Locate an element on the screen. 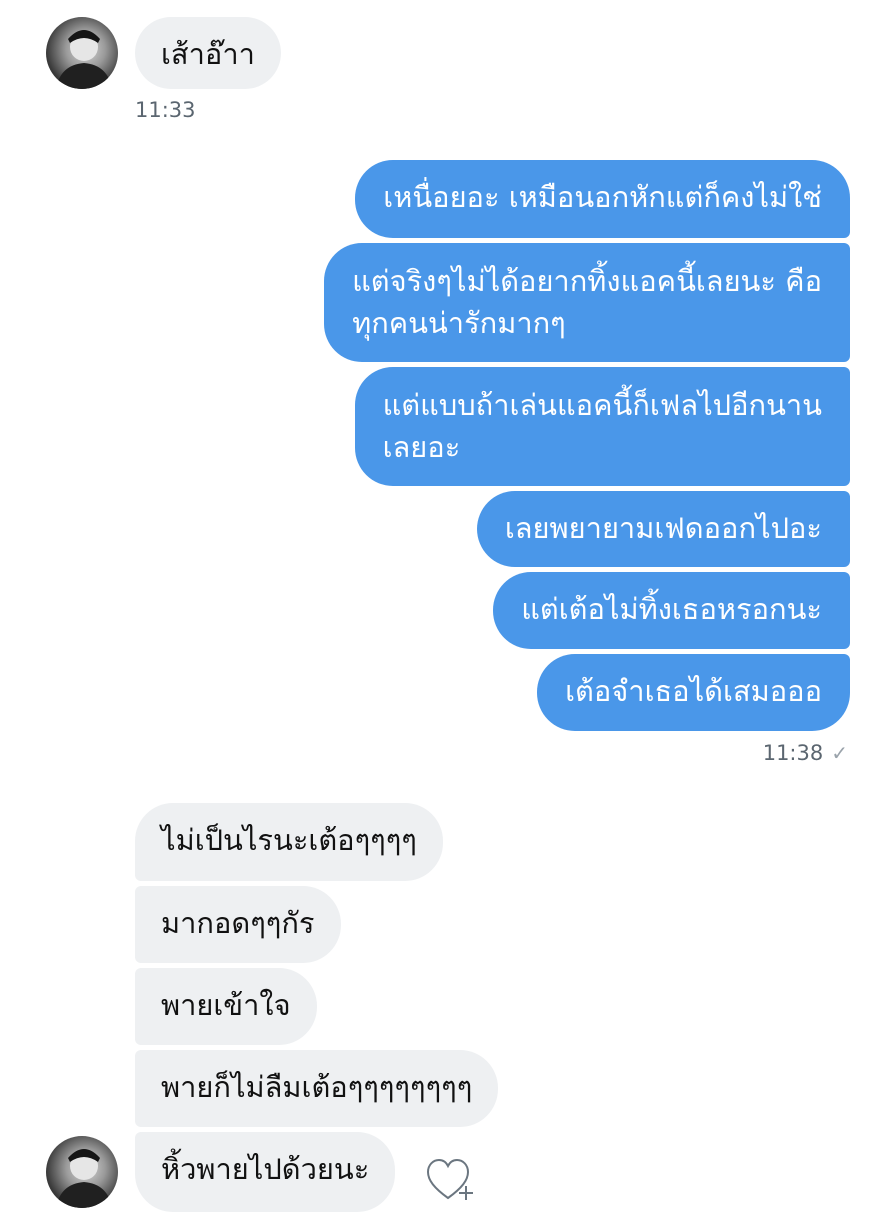  received-message-bubble: เส้าอ๊าา is located at coordinates (208, 53).